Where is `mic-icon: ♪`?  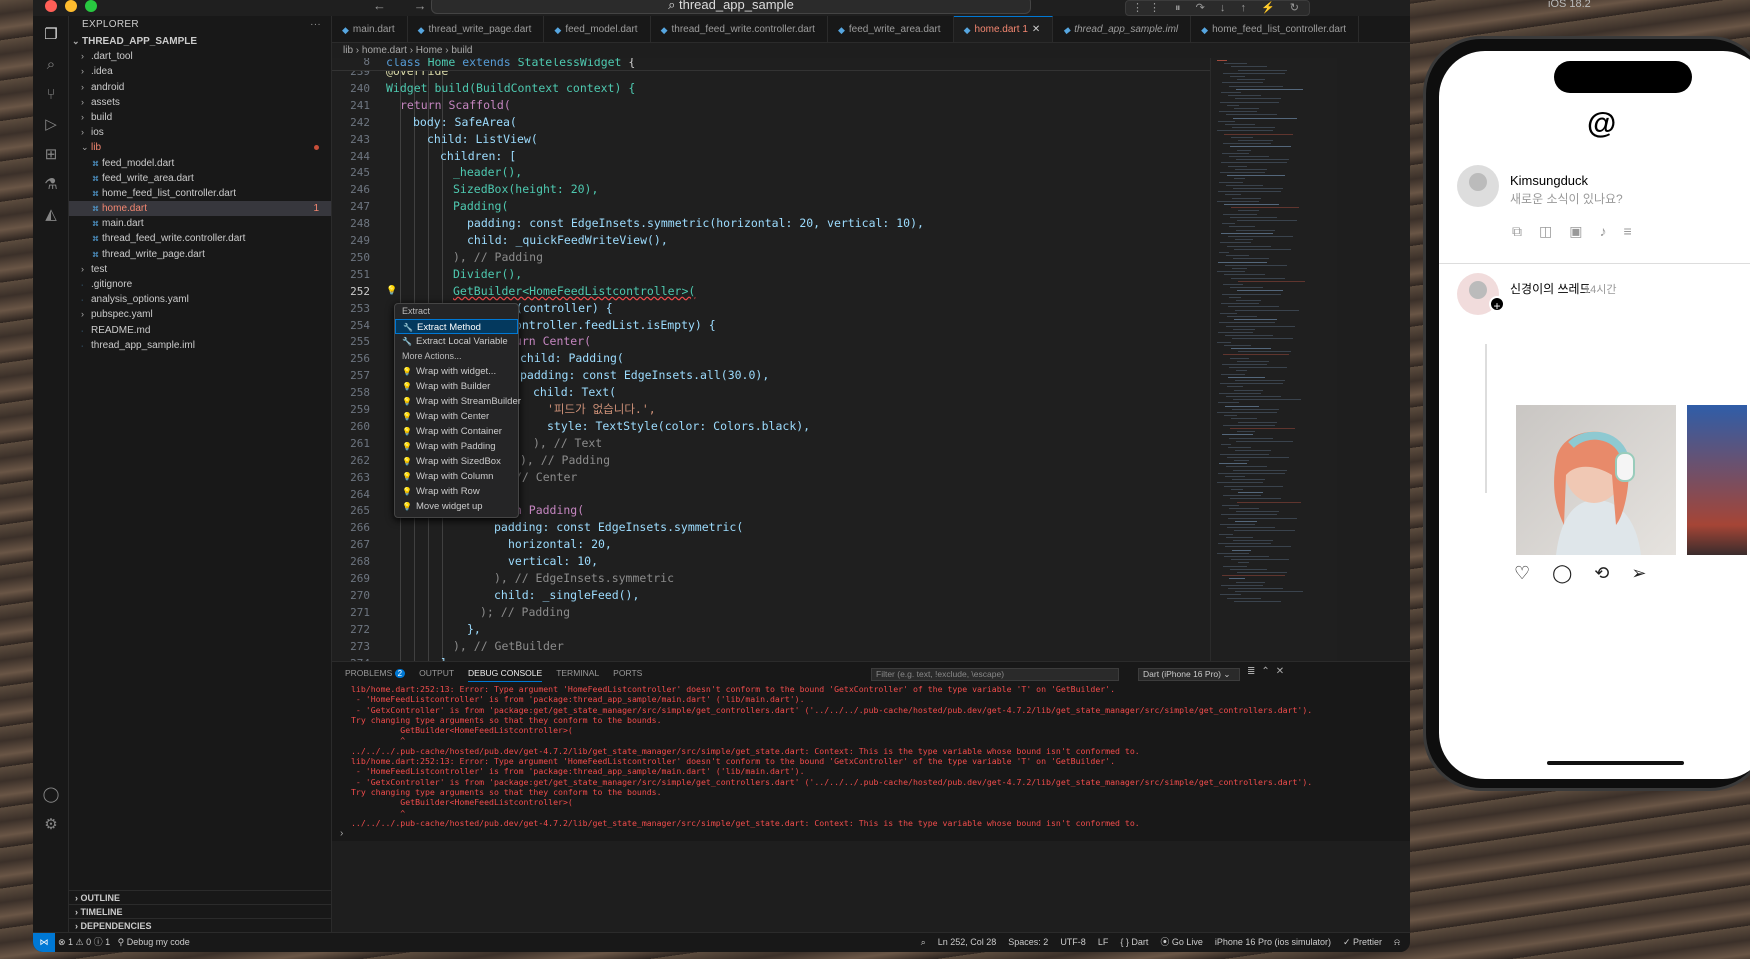 mic-icon: ♪ is located at coordinates (1602, 231).